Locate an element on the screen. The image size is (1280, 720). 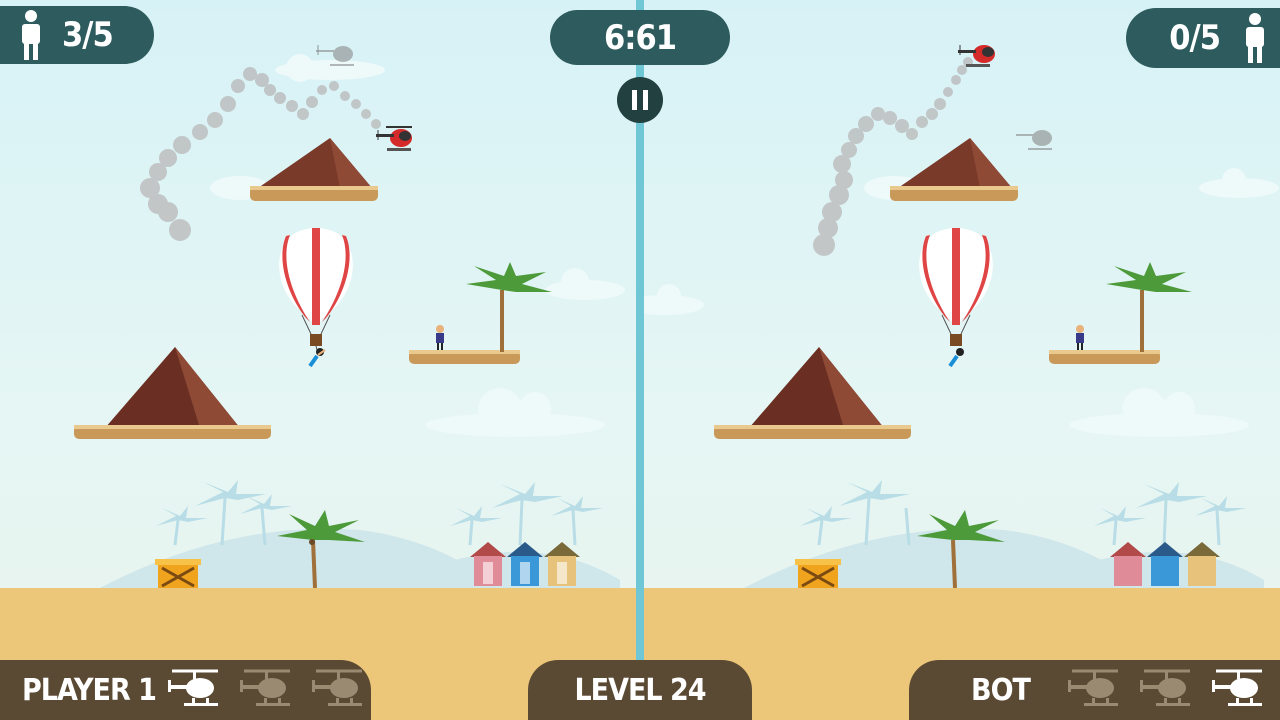
timer: 6:61 is located at coordinates (640, 37).